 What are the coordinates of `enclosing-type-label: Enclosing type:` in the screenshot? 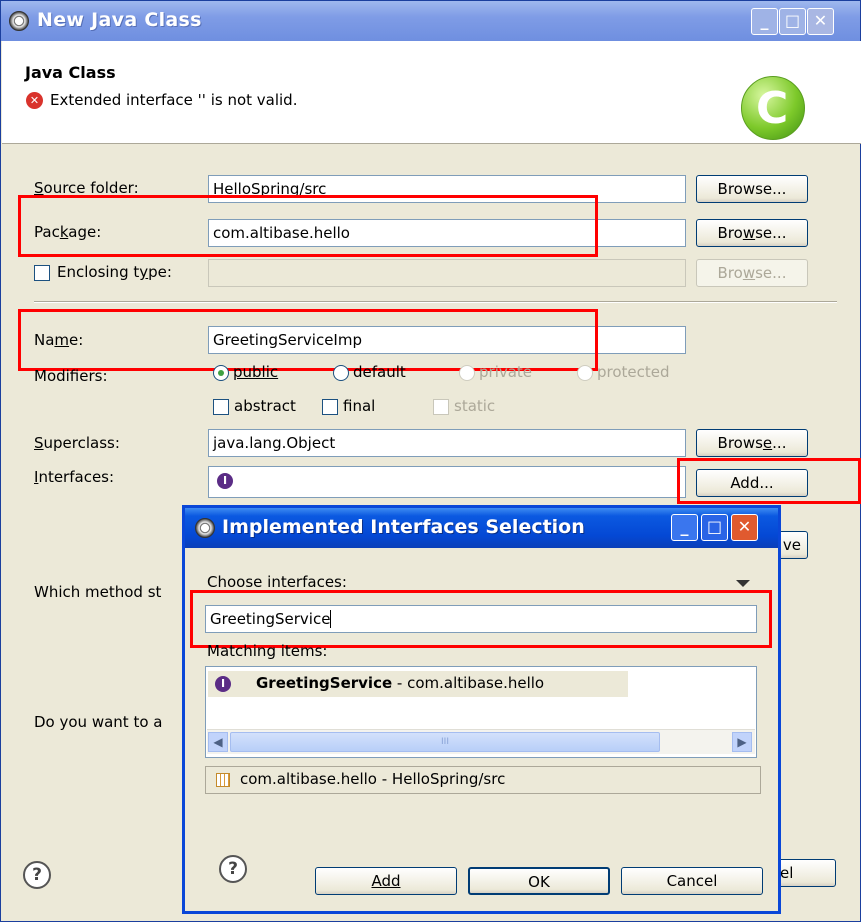 It's located at (114, 272).